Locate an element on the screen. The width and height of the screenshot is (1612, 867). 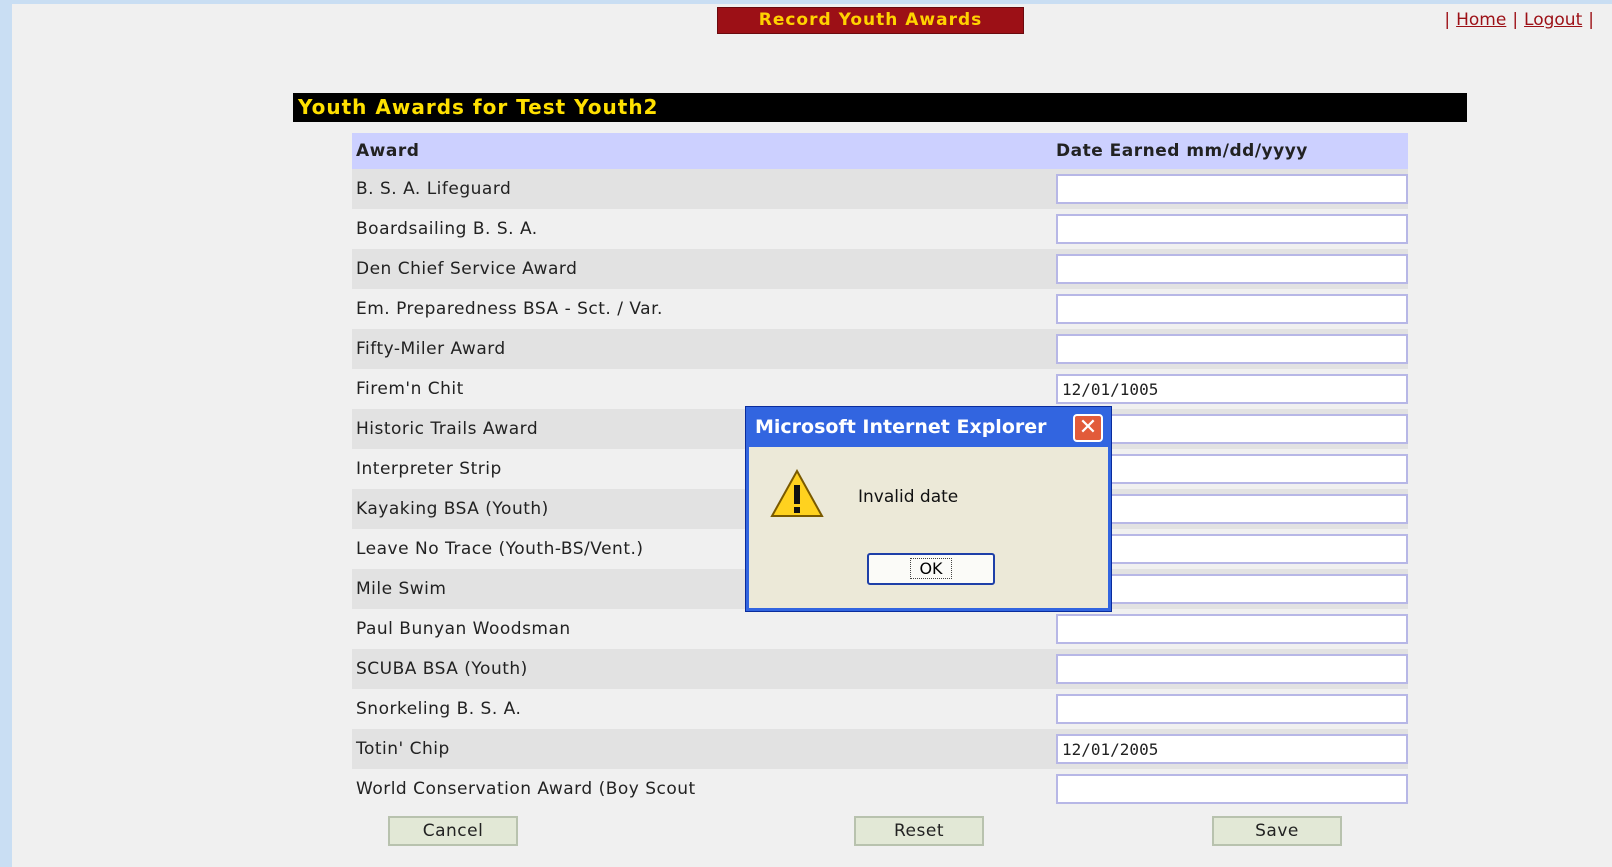
ok-button: OK is located at coordinates (931, 569).